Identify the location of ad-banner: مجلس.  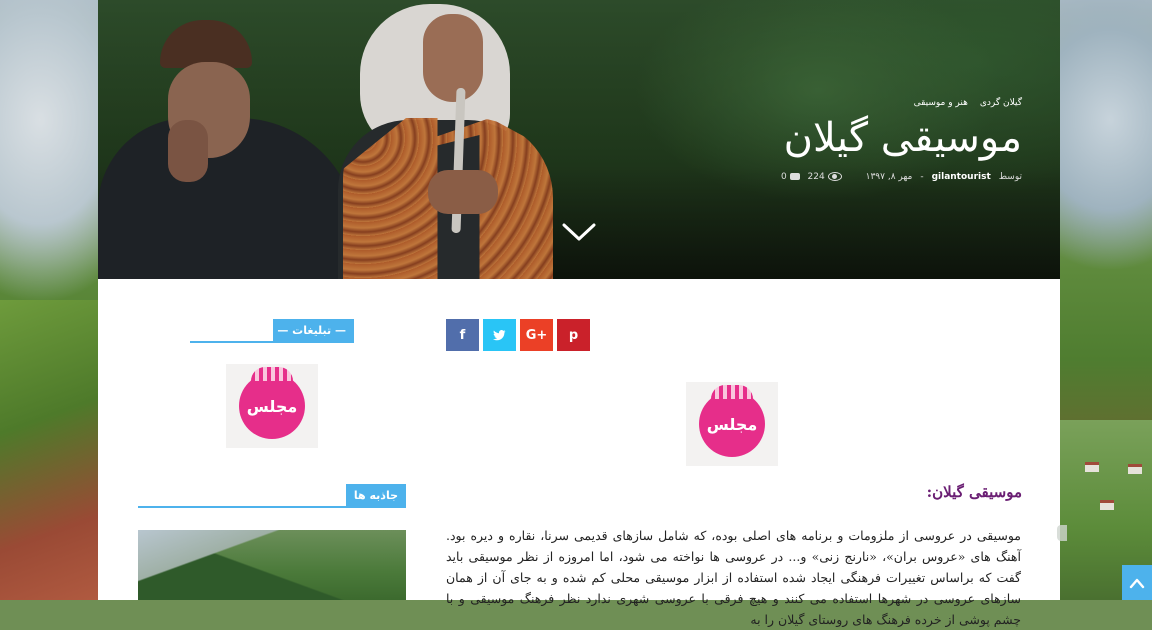
(272, 406).